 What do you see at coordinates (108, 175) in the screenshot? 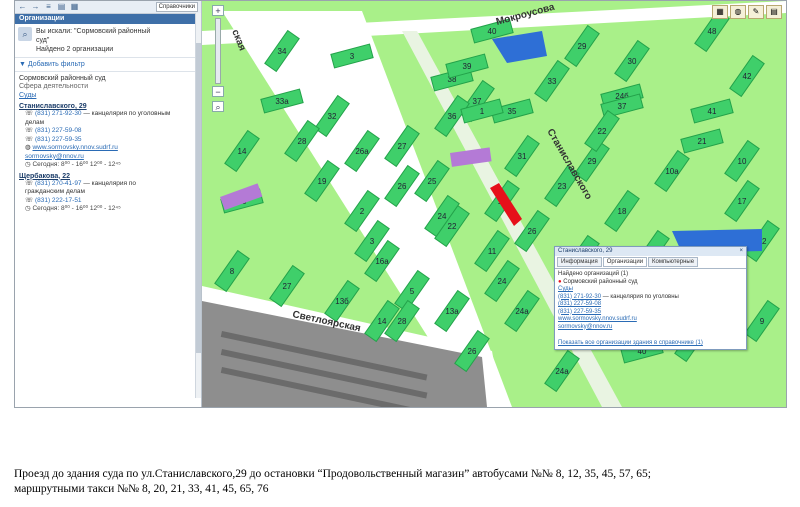
I see `address-link-2: Щербакова, 22` at bounding box center [108, 175].